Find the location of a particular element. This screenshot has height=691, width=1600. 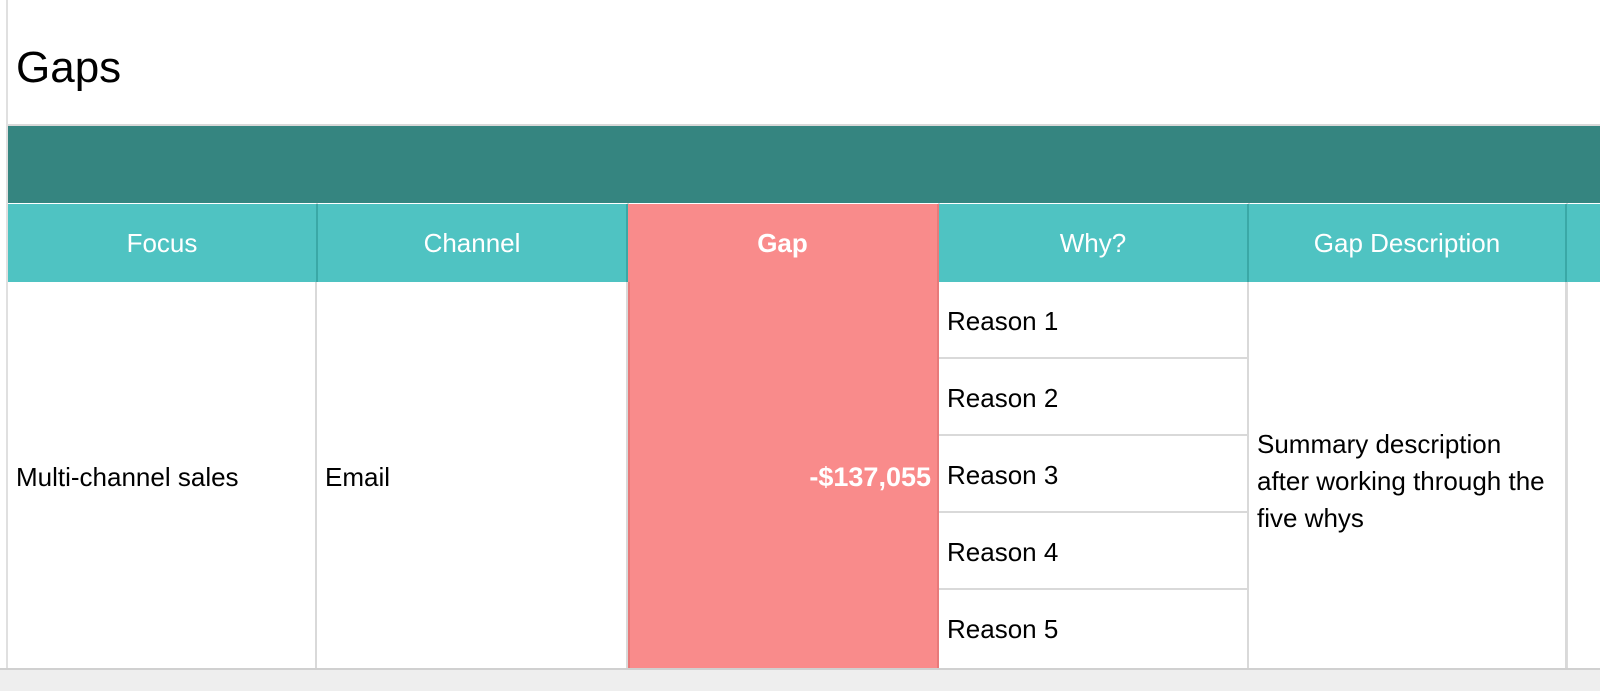

table-header-row: Focus Channel Gap Why? Gap Description is located at coordinates (804, 243).